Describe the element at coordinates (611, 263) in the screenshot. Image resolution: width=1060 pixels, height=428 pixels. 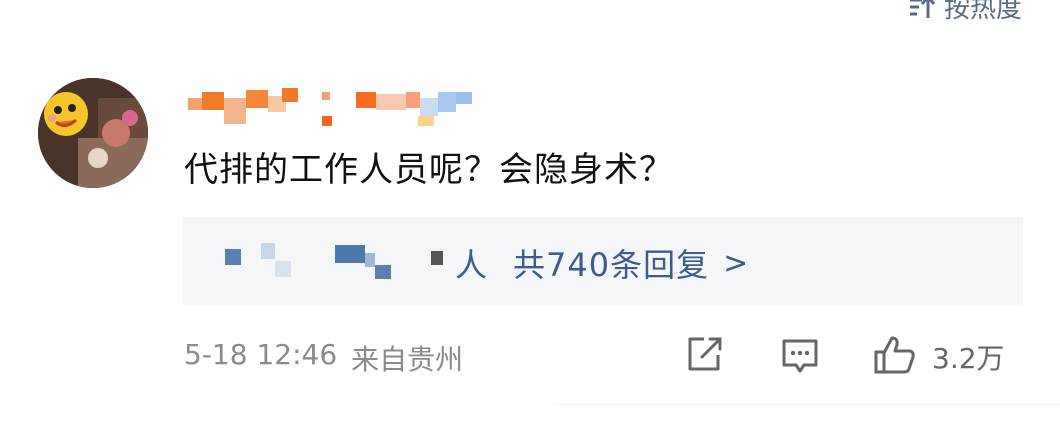
I see `reply-count-link: 共740条回复` at that location.